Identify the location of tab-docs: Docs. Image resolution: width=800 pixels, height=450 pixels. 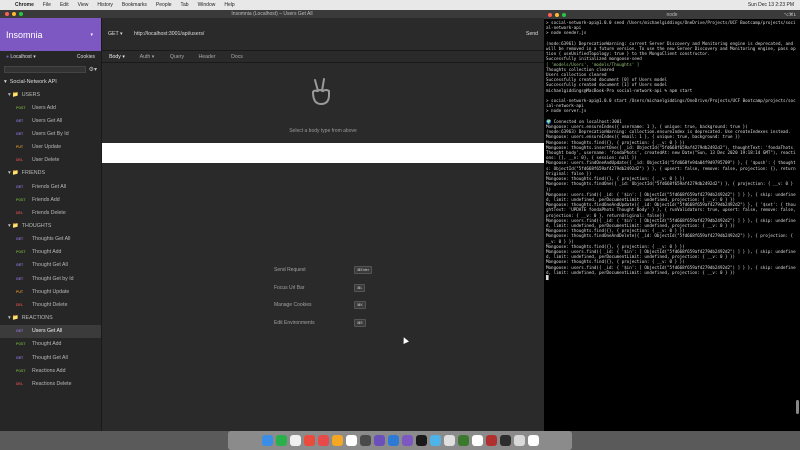
(237, 56).